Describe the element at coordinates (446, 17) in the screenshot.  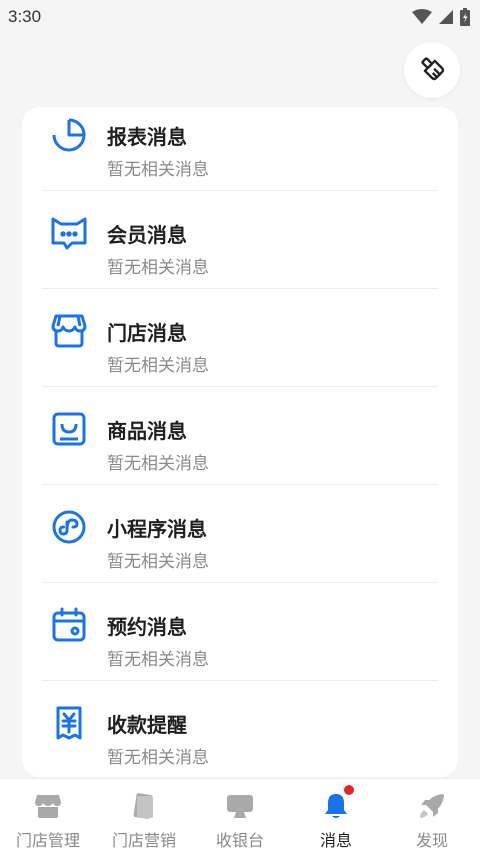
I see `signal-icon` at that location.